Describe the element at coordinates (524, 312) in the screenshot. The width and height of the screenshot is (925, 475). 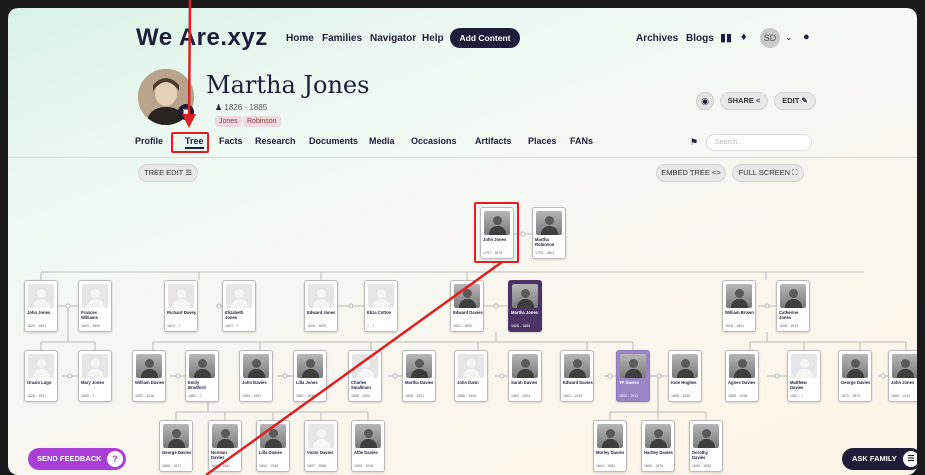
I see `person-name: Martha Jones` at that location.